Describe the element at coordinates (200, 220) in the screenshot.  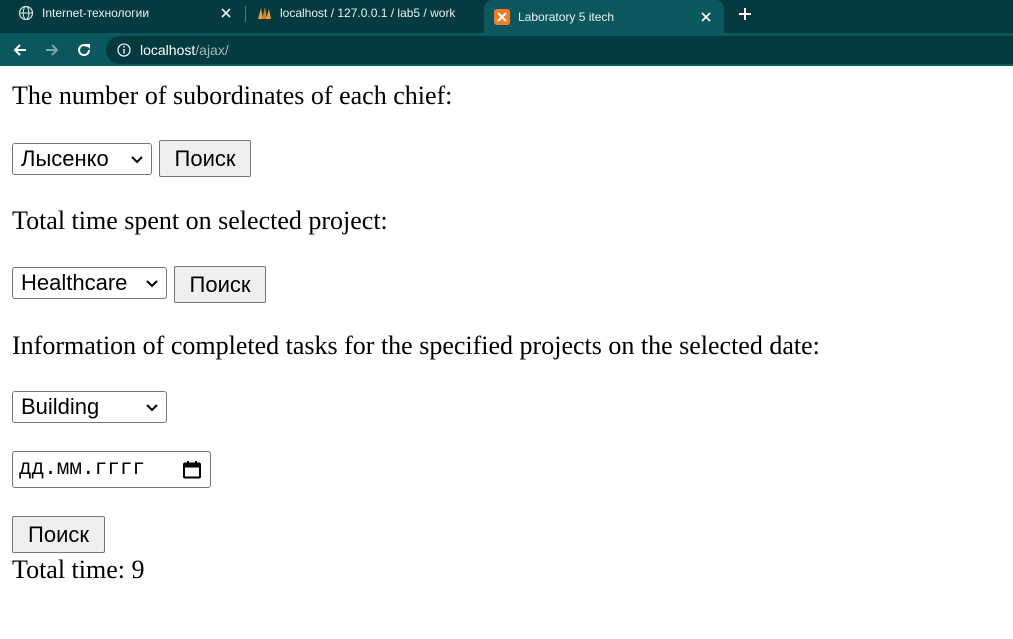
I see `project-time-heading: Total time spent on selected project:` at that location.